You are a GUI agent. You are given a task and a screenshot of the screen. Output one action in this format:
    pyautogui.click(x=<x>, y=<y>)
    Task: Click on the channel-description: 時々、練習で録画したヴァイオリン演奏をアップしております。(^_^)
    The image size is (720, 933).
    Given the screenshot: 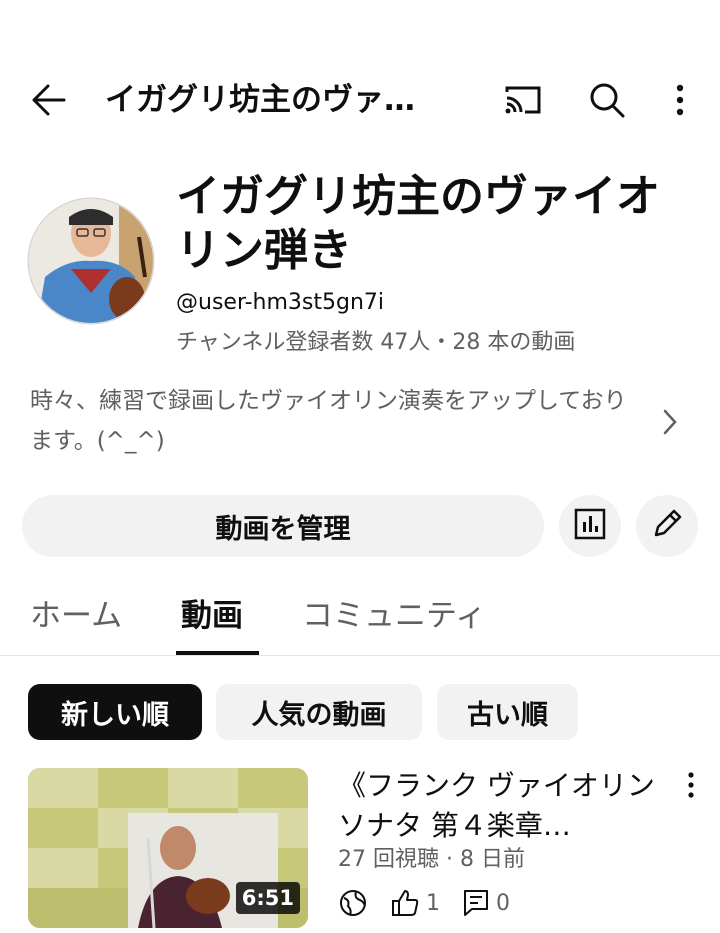 What is the action you would take?
    pyautogui.click(x=330, y=421)
    